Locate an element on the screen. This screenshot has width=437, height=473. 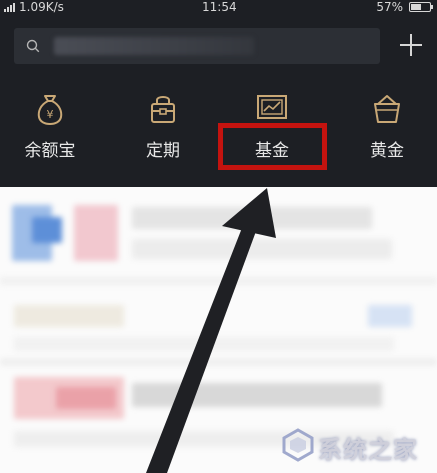
status-right: 57% is located at coordinates (404, 7).